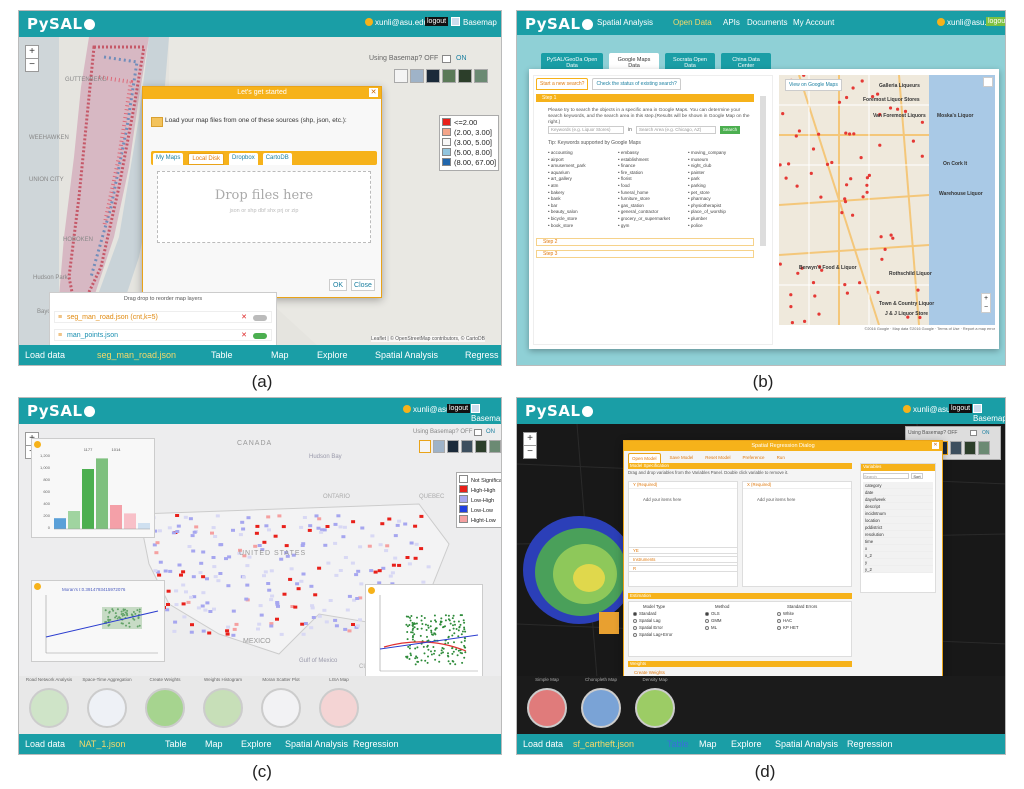 This screenshot has width=1024, height=789. What do you see at coordinates (683, 568) in the screenshot?
I see `r-dropzone: R` at bounding box center [683, 568].